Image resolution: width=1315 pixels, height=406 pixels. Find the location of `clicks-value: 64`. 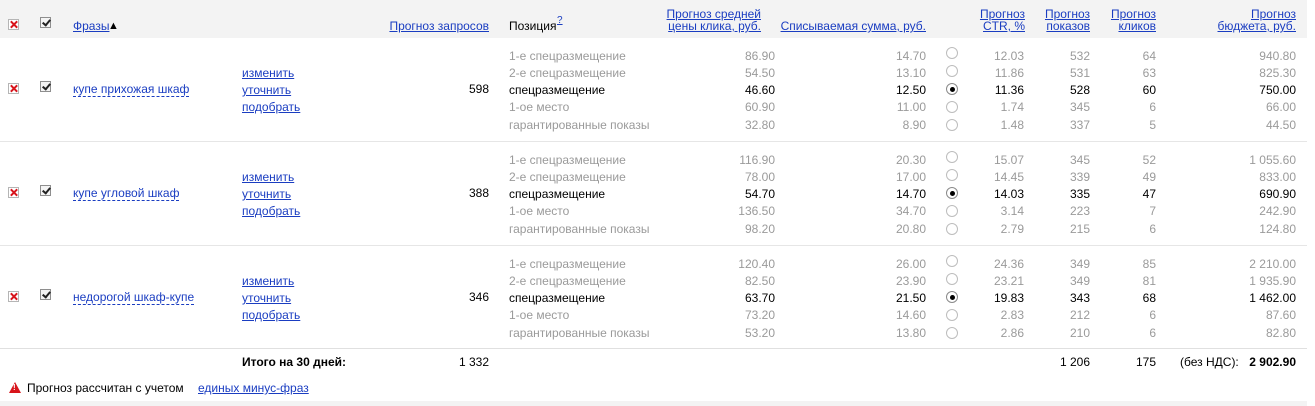

clicks-value: 64 is located at coordinates (1149, 56).